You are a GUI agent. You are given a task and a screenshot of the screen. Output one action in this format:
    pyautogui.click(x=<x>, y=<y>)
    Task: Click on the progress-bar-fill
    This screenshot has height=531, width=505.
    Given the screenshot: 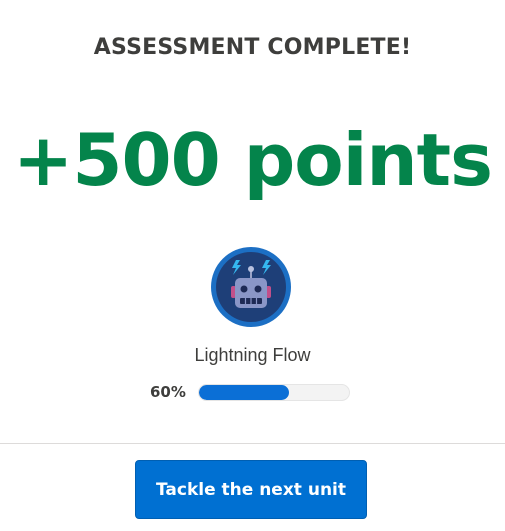 What is the action you would take?
    pyautogui.click(x=244, y=392)
    